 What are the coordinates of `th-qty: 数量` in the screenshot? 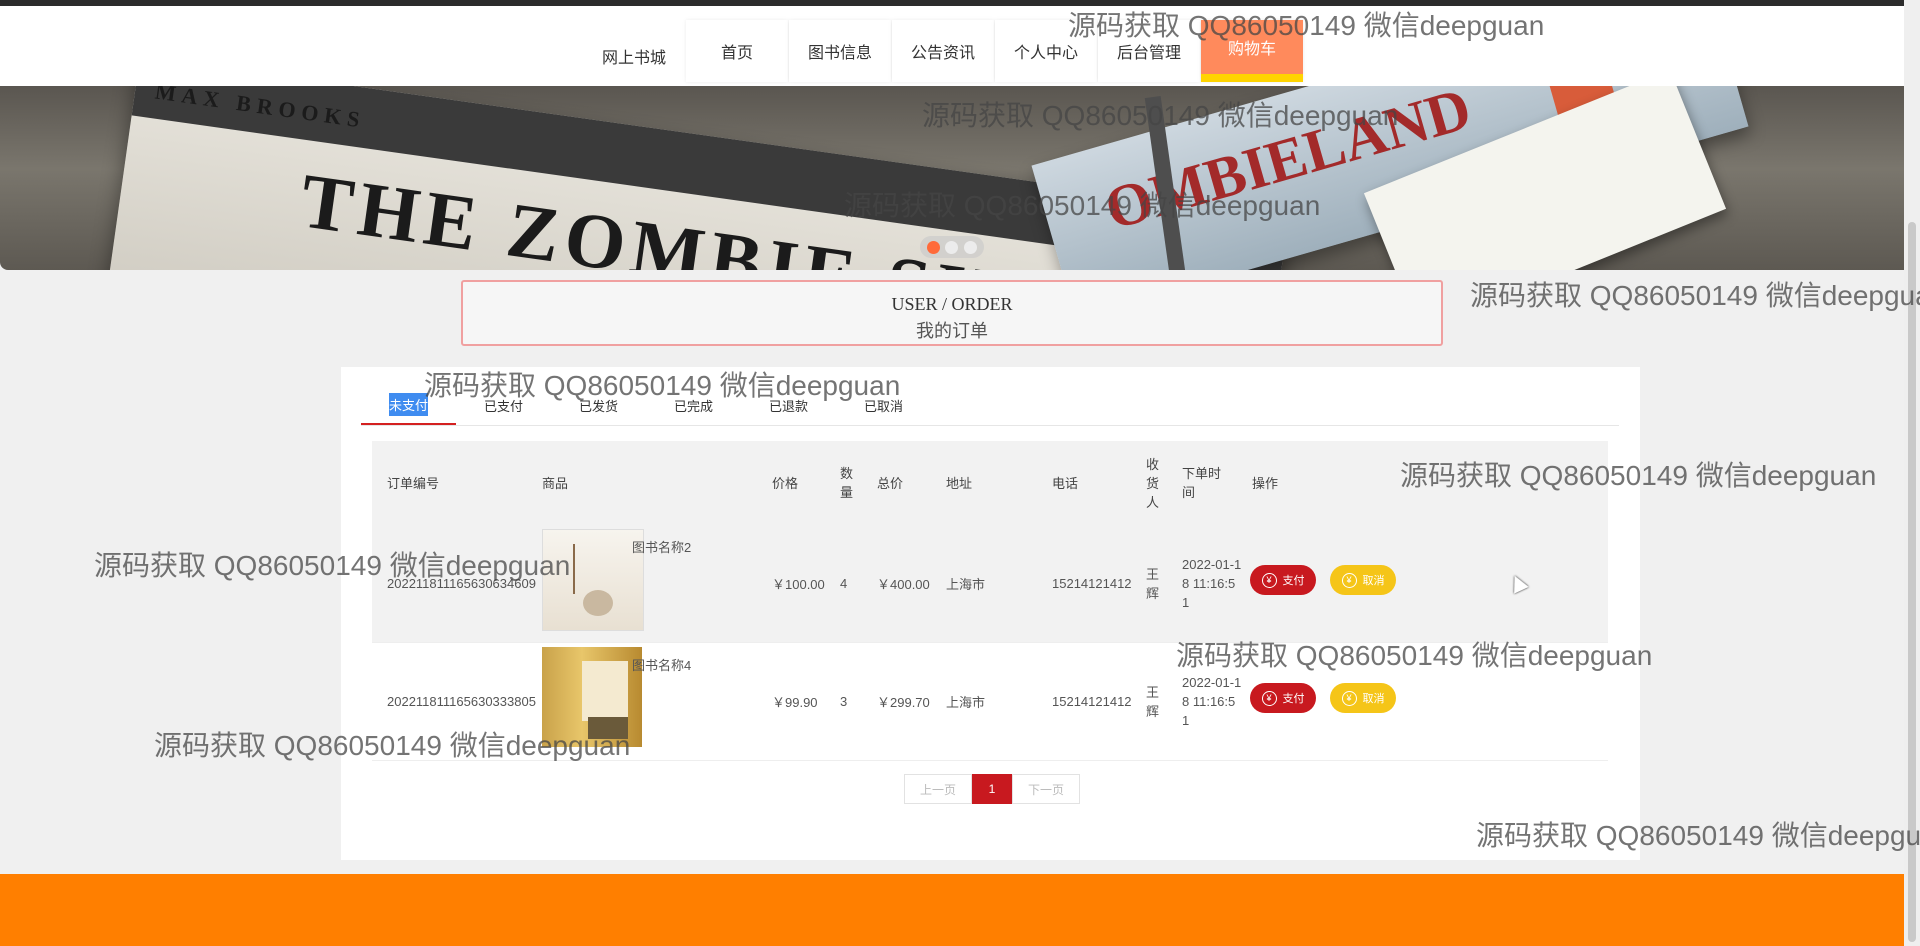 It's located at (847, 483).